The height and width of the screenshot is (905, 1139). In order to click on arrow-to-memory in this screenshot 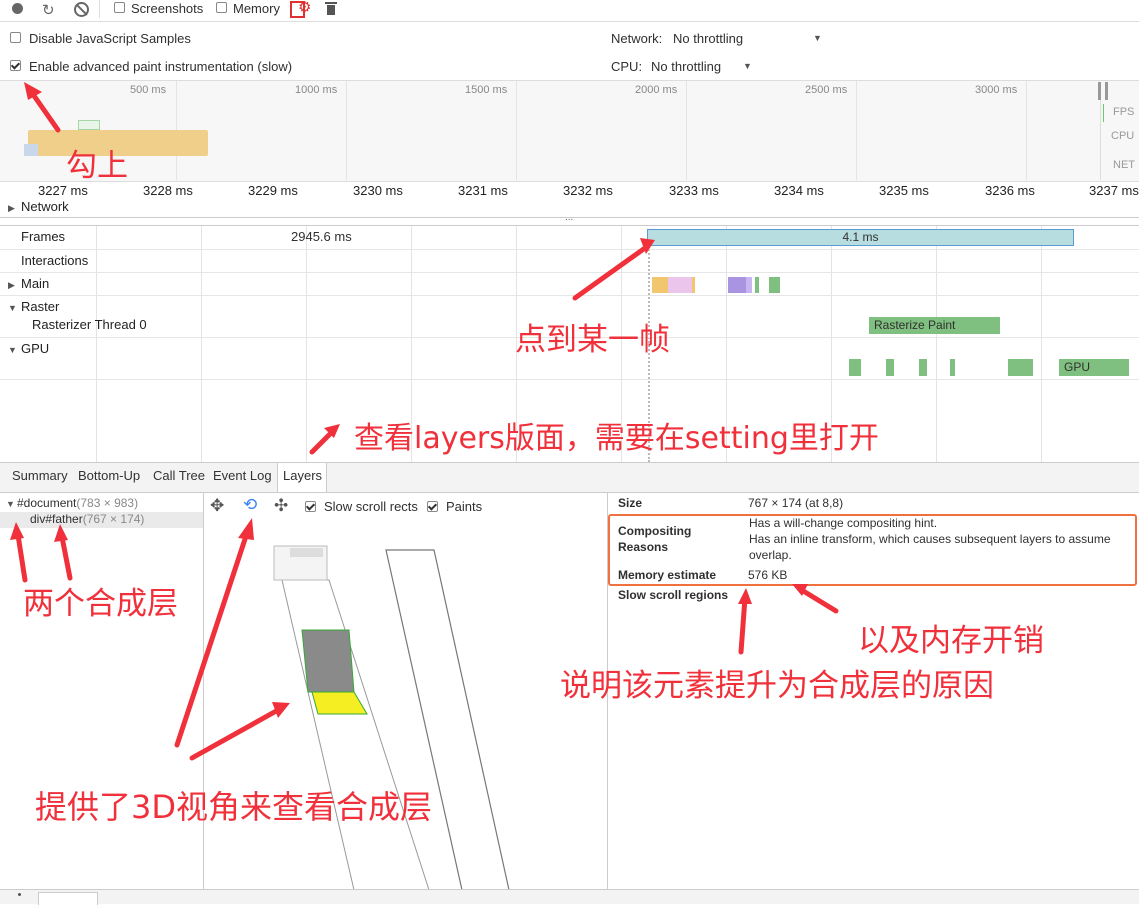, I will do `click(818, 600)`.